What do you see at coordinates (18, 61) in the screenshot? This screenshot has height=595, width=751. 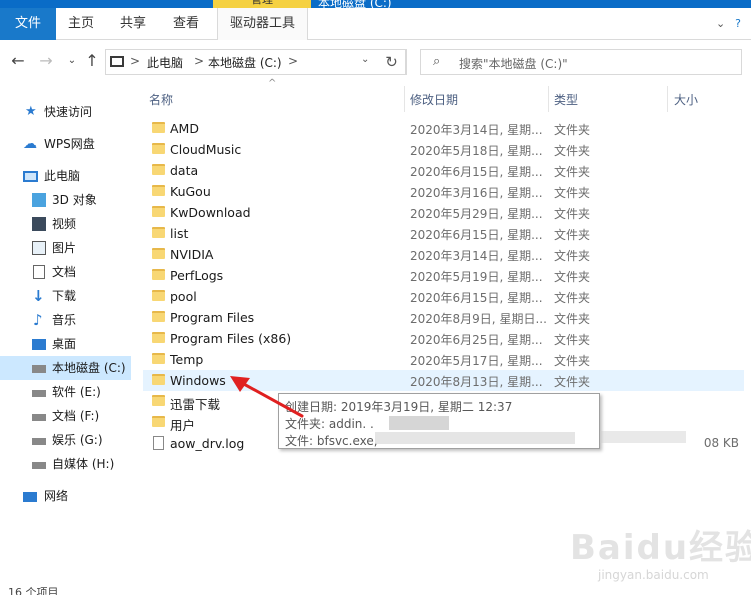 I see `back-arrow-icon: ←` at bounding box center [18, 61].